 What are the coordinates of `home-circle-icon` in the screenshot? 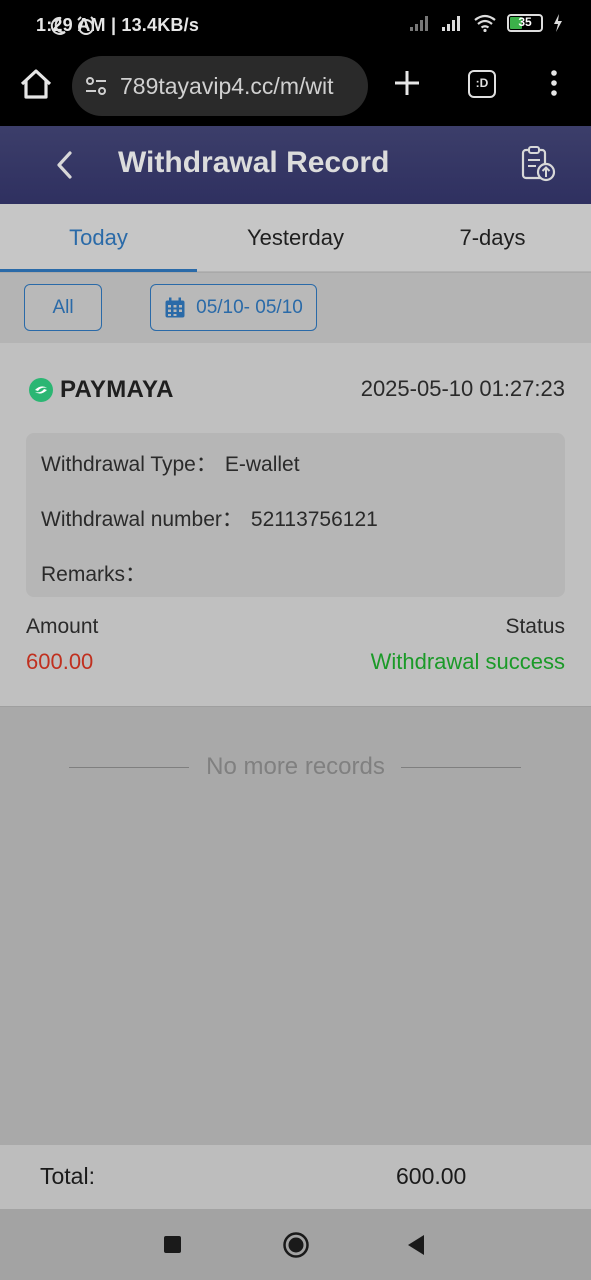 It's located at (296, 1245).